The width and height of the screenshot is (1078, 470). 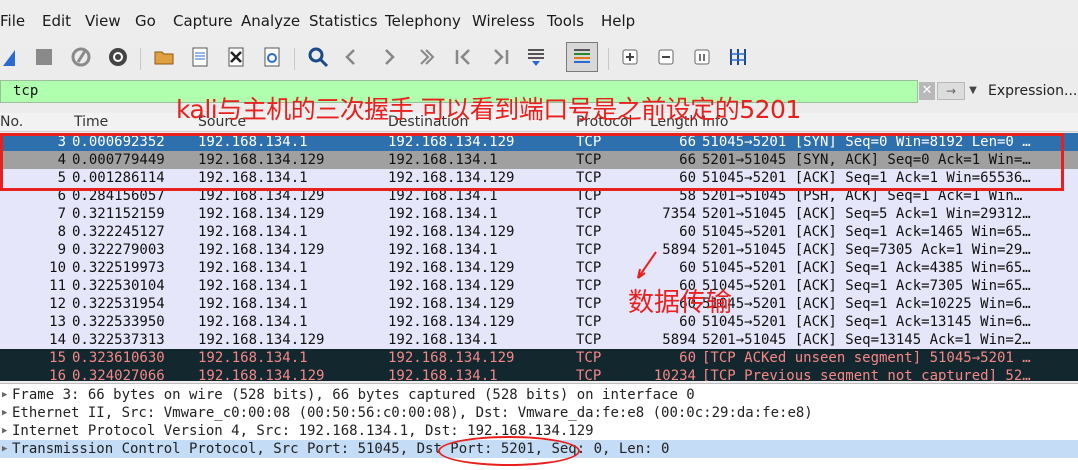 What do you see at coordinates (532, 162) in the screenshot?
I see `handshake-highlight-box` at bounding box center [532, 162].